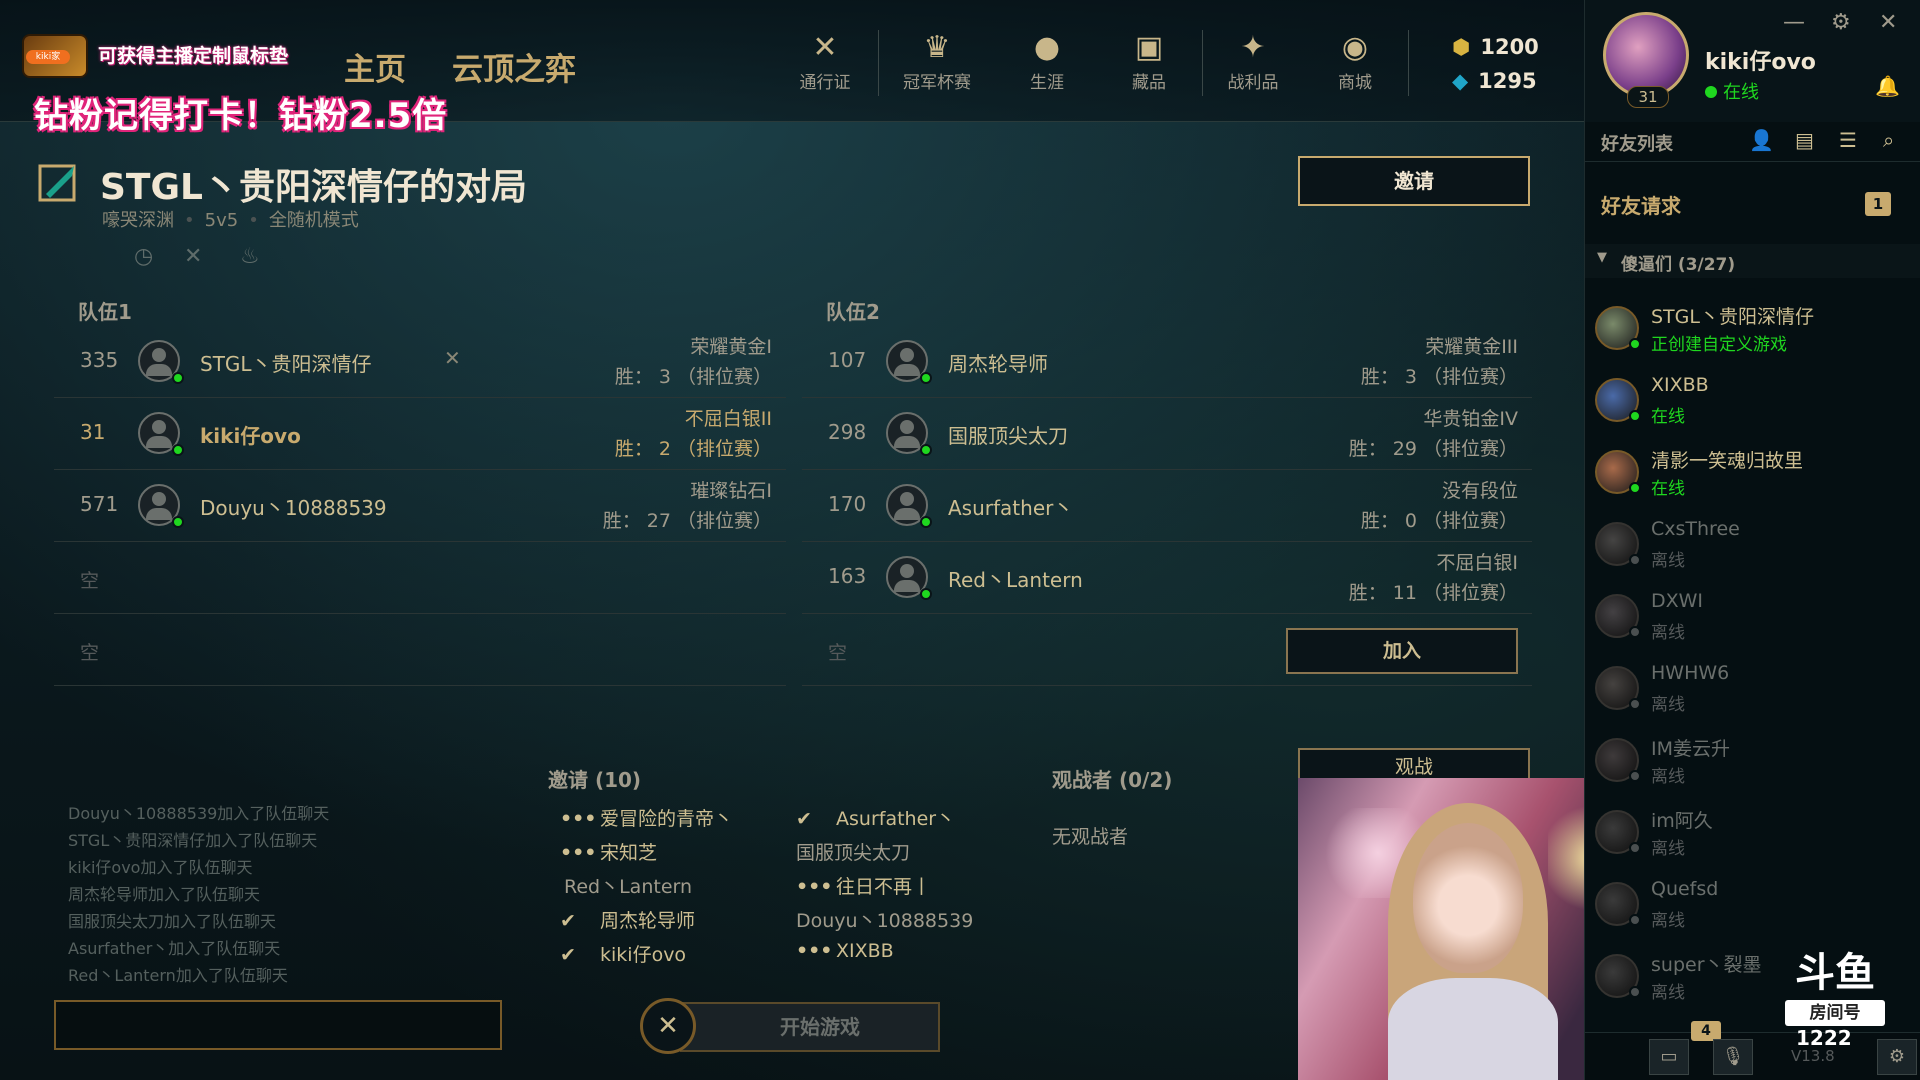  I want to click on blue-essence-amount: 1200, so click(1509, 47).